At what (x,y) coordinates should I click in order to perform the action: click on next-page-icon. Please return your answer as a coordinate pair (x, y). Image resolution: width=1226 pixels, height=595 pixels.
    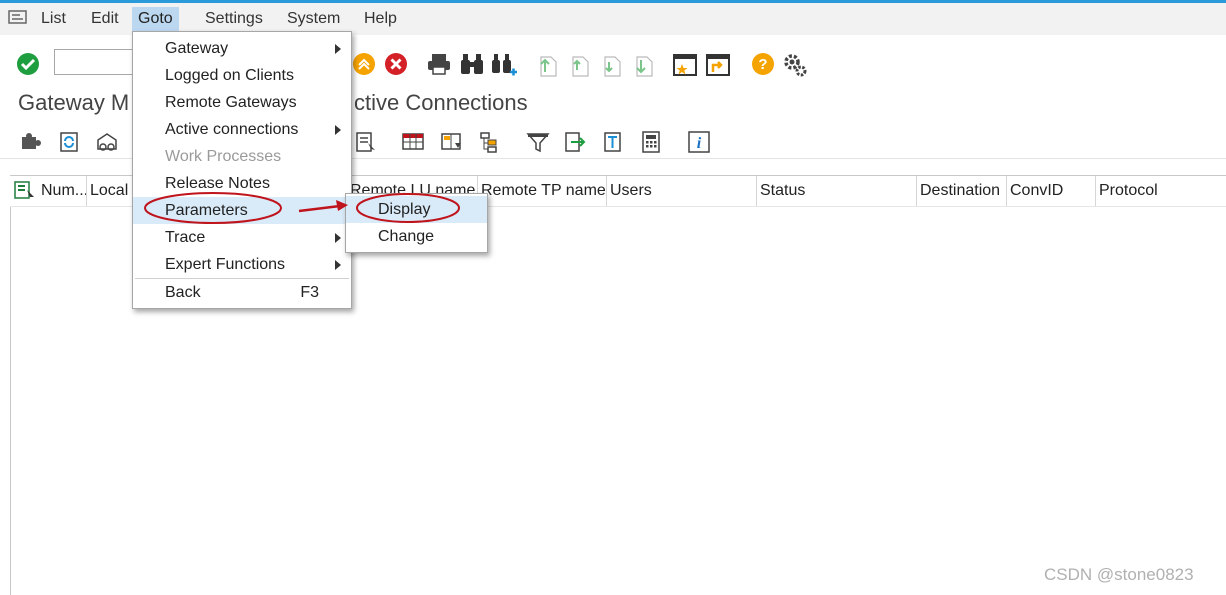
    Looking at the image, I should click on (612, 67).